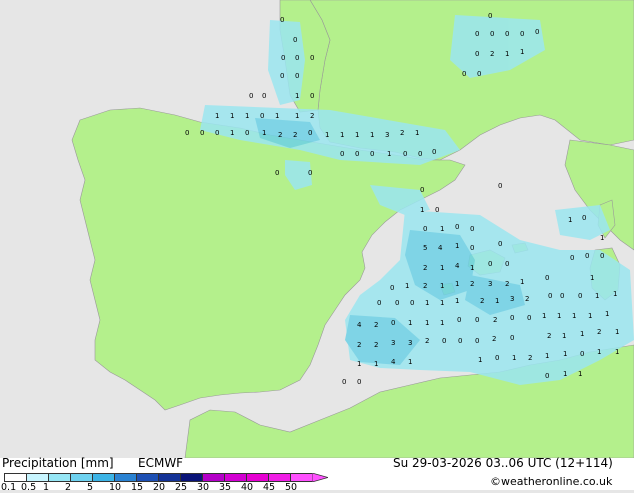  Describe the element at coordinates (425, 248) in the screenshot. I see `precip-value: 5` at that location.